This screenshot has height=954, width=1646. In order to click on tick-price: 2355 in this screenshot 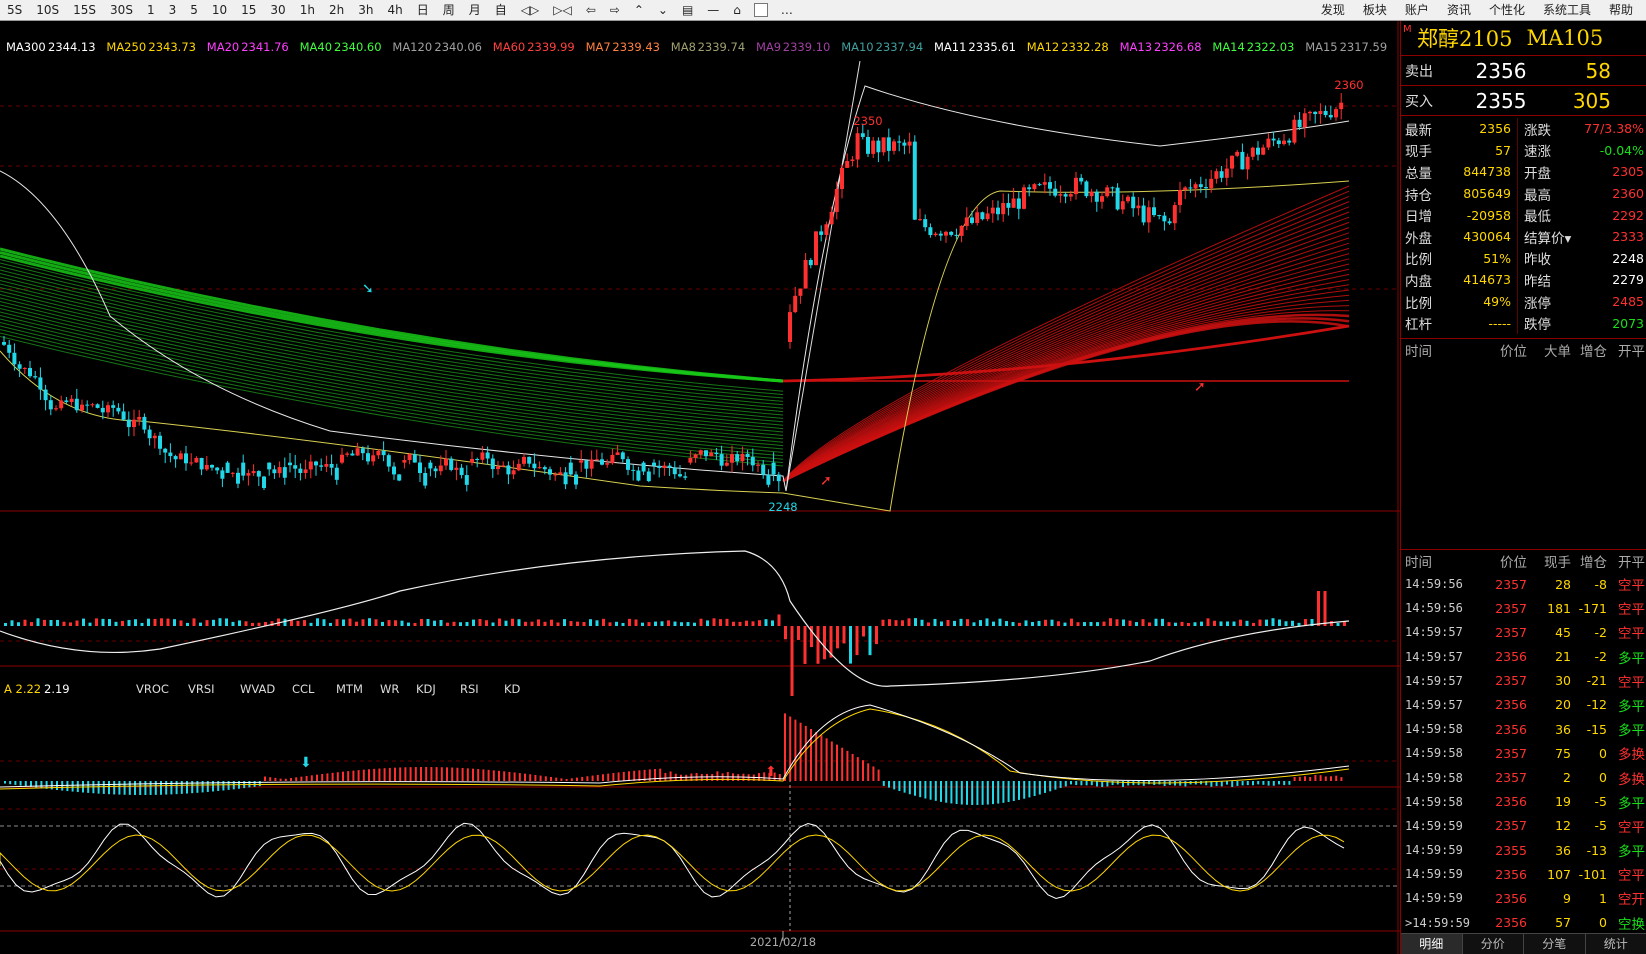, I will do `click(1511, 850)`.